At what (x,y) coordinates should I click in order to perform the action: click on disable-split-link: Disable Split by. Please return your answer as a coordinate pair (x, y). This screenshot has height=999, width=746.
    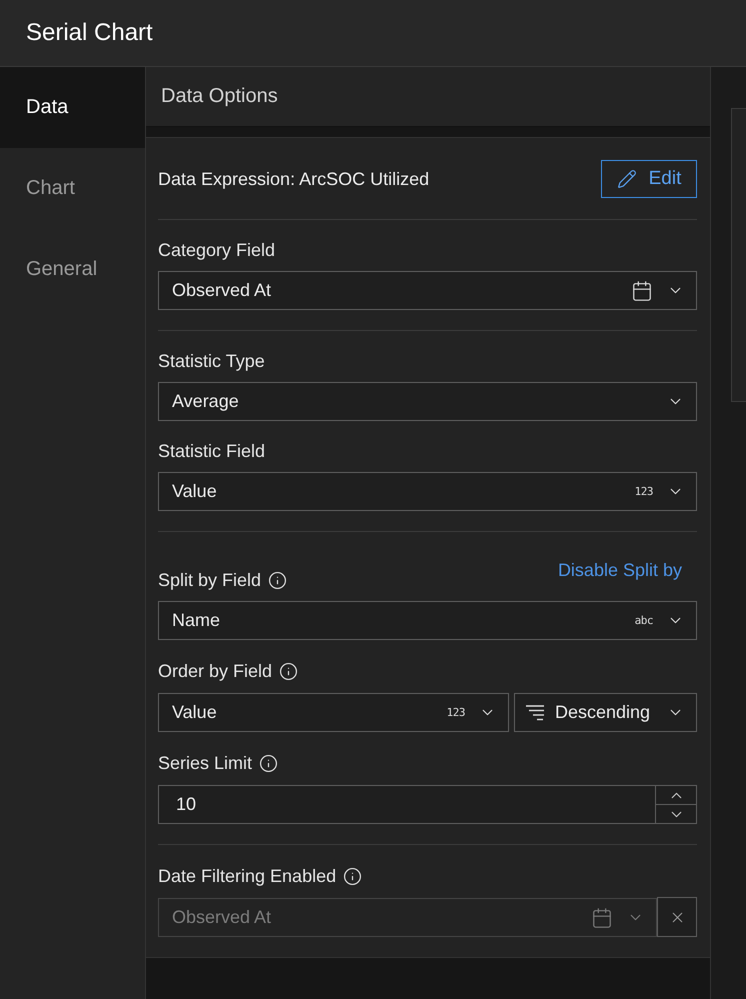
    Looking at the image, I should click on (620, 570).